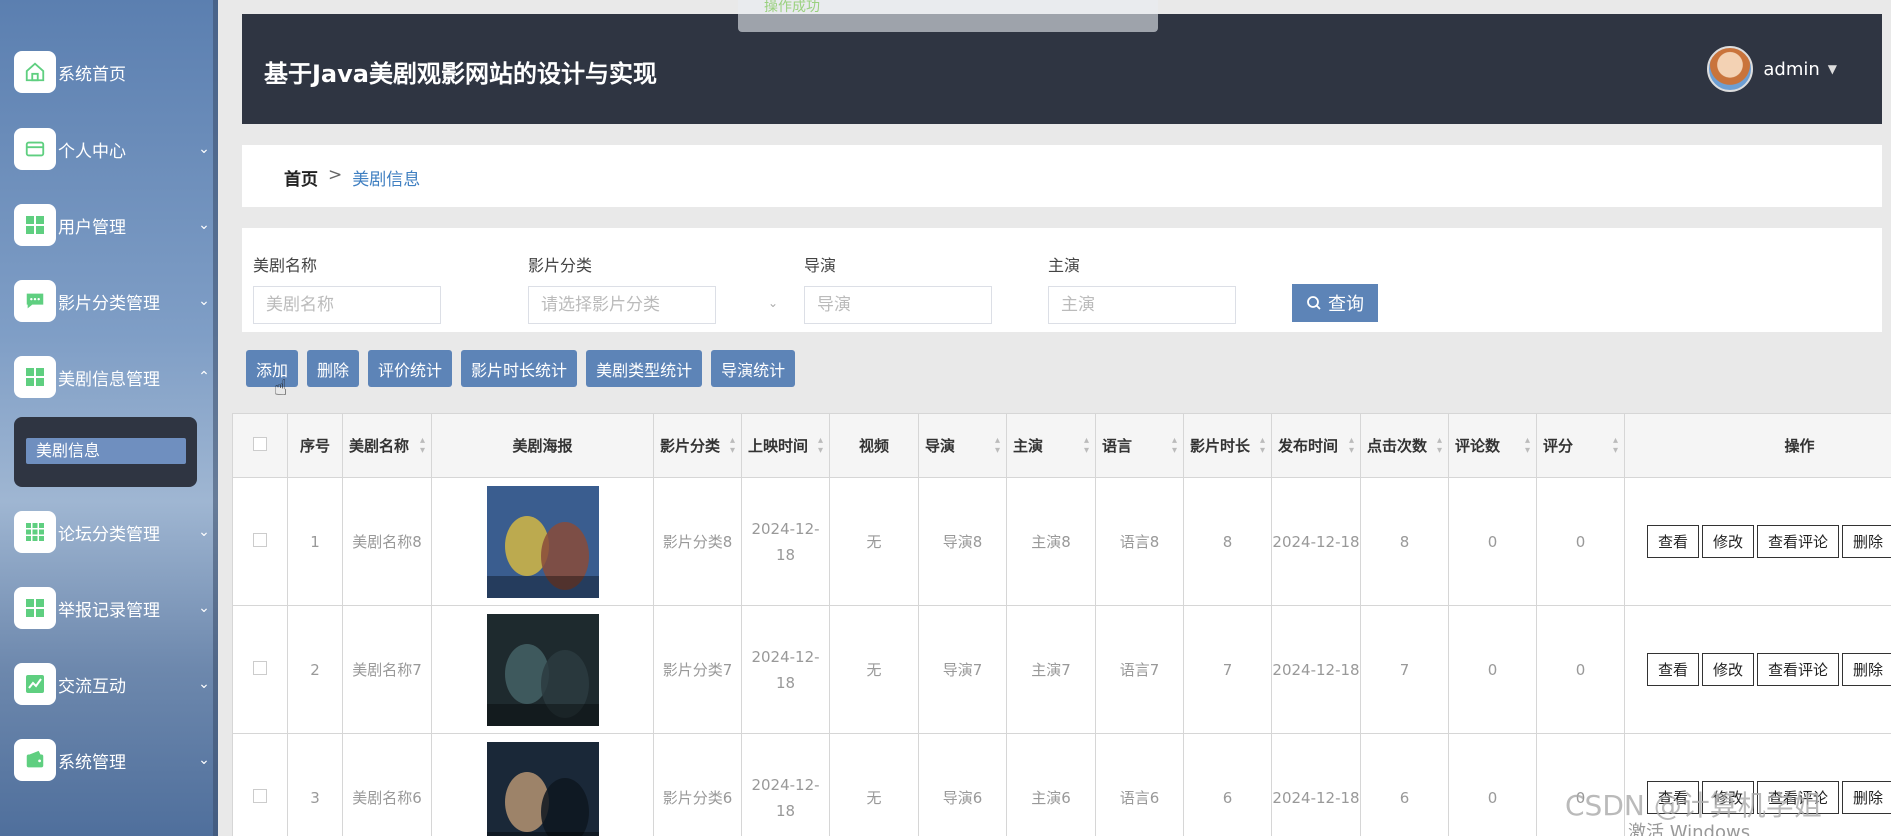 This screenshot has height=836, width=1891. I want to click on menu-personal: 个人中心 ⌄, so click(114, 149).